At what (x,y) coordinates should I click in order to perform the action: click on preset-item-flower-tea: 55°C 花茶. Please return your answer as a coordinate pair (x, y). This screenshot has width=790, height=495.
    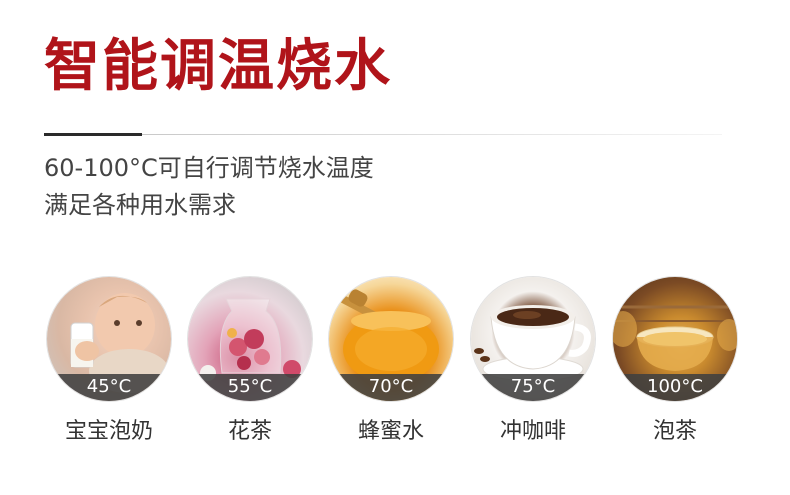
    Looking at the image, I should click on (250, 361).